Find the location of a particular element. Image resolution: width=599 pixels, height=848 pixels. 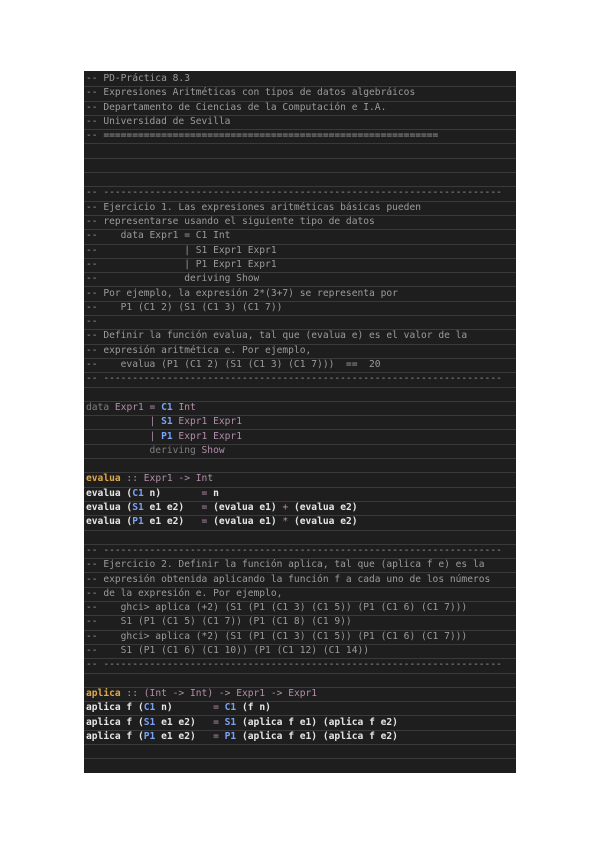

code-line: -- data Expr1 = C1 Int is located at coordinates (300, 237).